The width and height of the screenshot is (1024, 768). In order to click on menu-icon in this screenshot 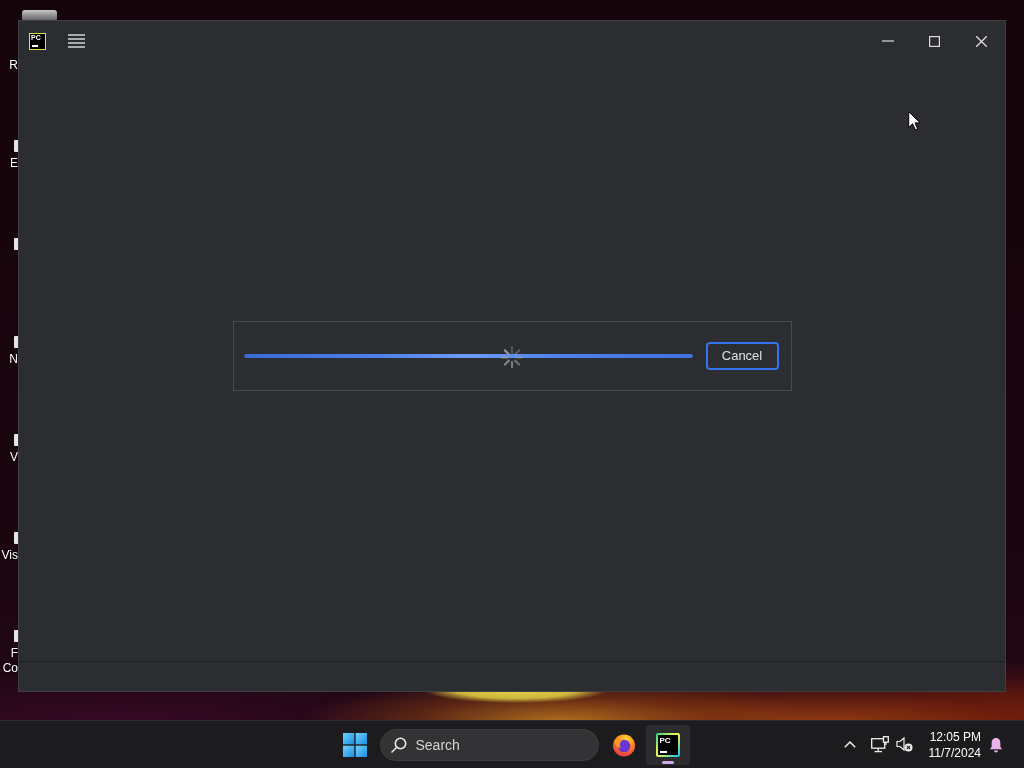, I will do `click(76, 41)`.